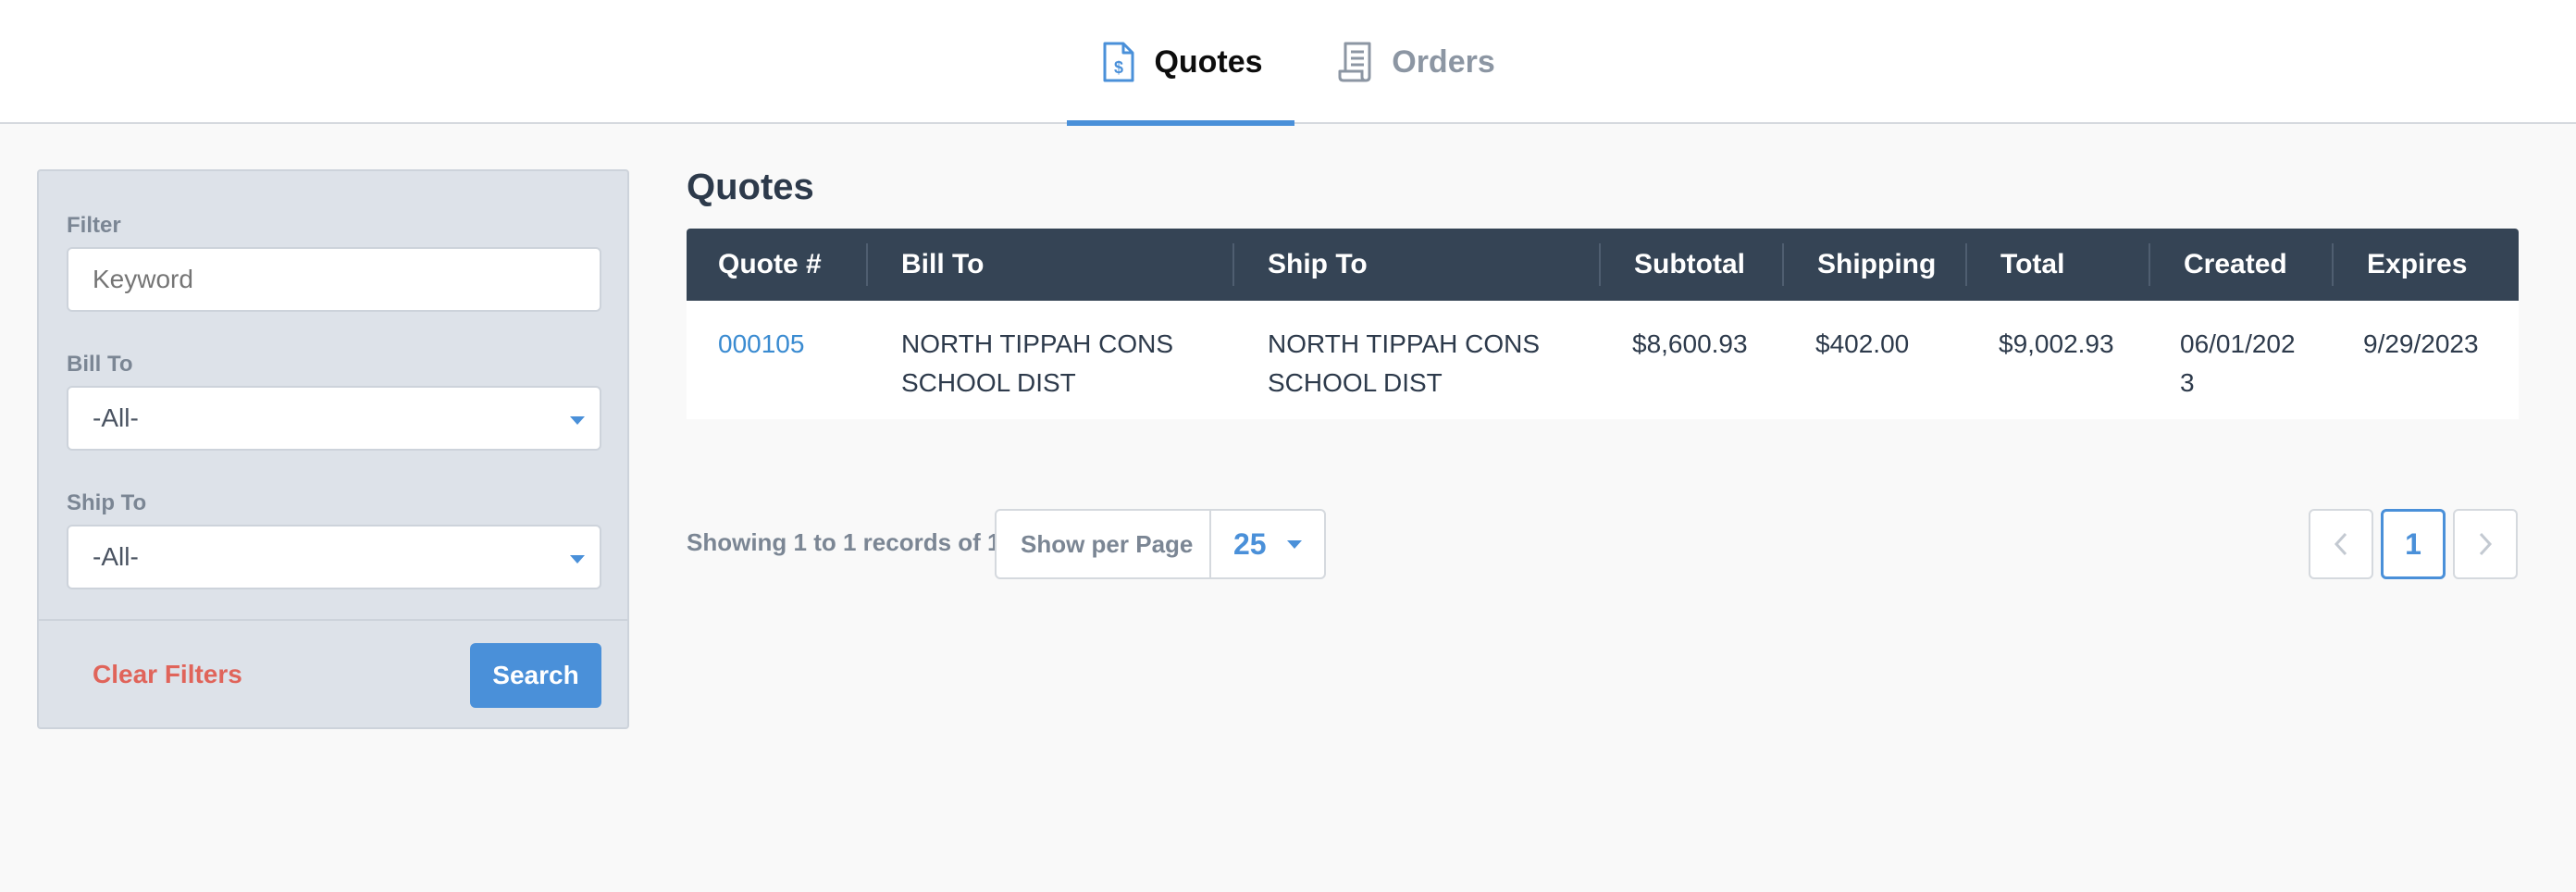  I want to click on receipt-icon, so click(1356, 62).